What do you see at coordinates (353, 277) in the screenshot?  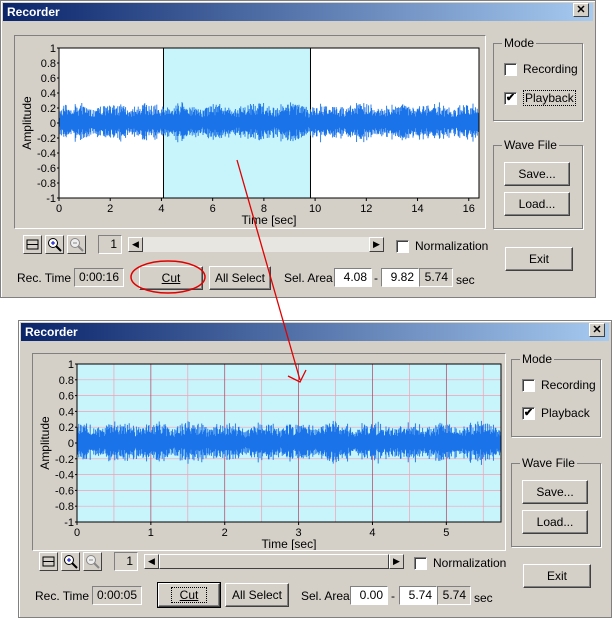 I see `sel-start-input: 4.08` at bounding box center [353, 277].